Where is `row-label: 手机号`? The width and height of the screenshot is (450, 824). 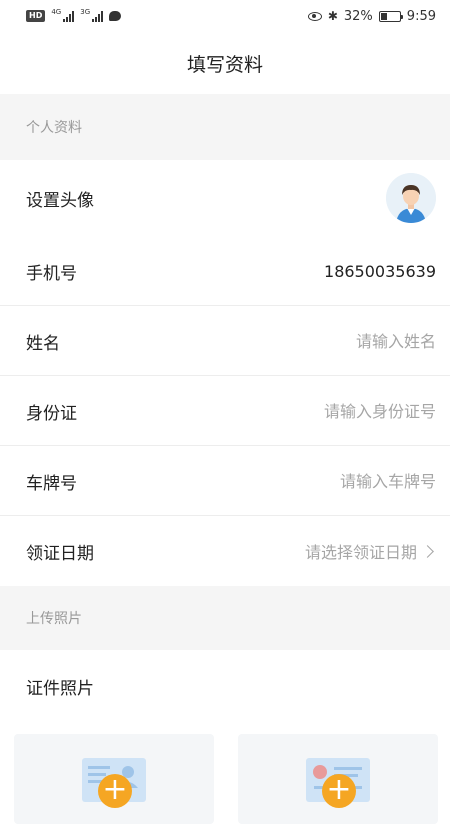
row-label: 手机号 is located at coordinates (51, 273).